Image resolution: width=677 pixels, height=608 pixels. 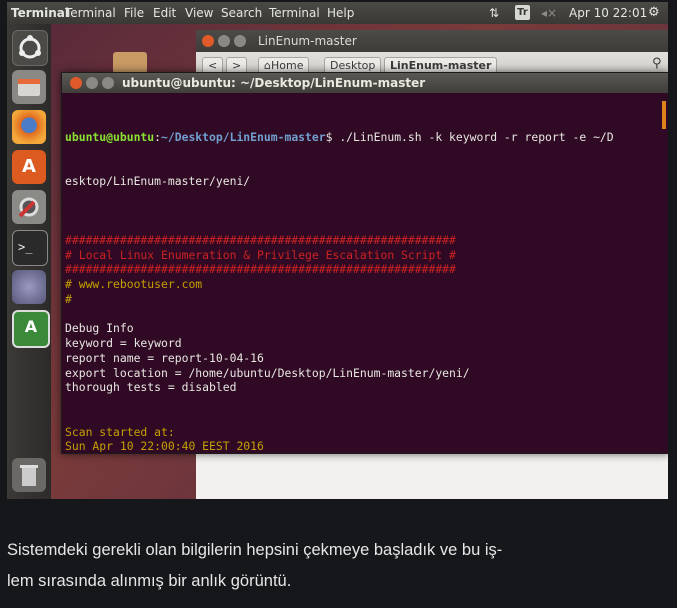 I want to click on terminal-line: # www.rebootuser.com, so click(x=134, y=284).